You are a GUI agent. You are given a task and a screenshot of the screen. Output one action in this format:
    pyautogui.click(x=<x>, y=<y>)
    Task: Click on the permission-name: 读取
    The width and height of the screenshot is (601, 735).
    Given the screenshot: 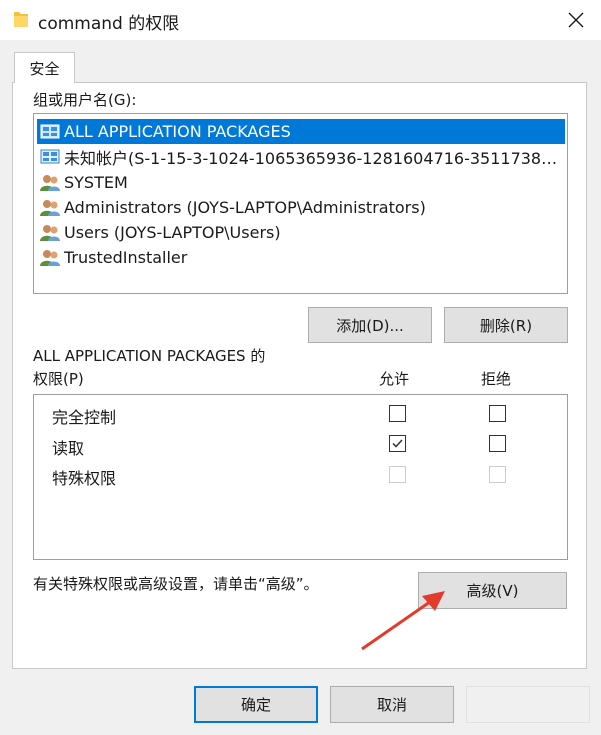 What is the action you would take?
    pyautogui.click(x=68, y=448)
    